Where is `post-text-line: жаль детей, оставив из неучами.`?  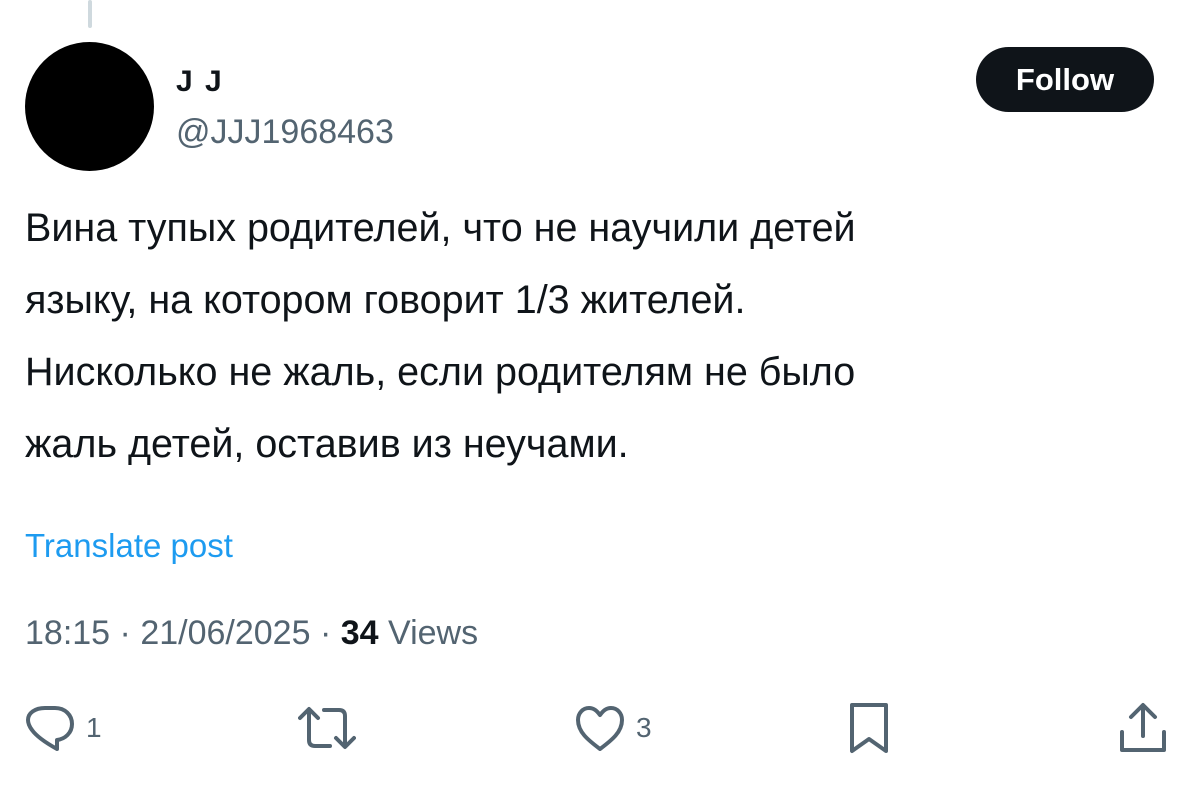
post-text-line: жаль детей, оставив из неучами. is located at coordinates (327, 444).